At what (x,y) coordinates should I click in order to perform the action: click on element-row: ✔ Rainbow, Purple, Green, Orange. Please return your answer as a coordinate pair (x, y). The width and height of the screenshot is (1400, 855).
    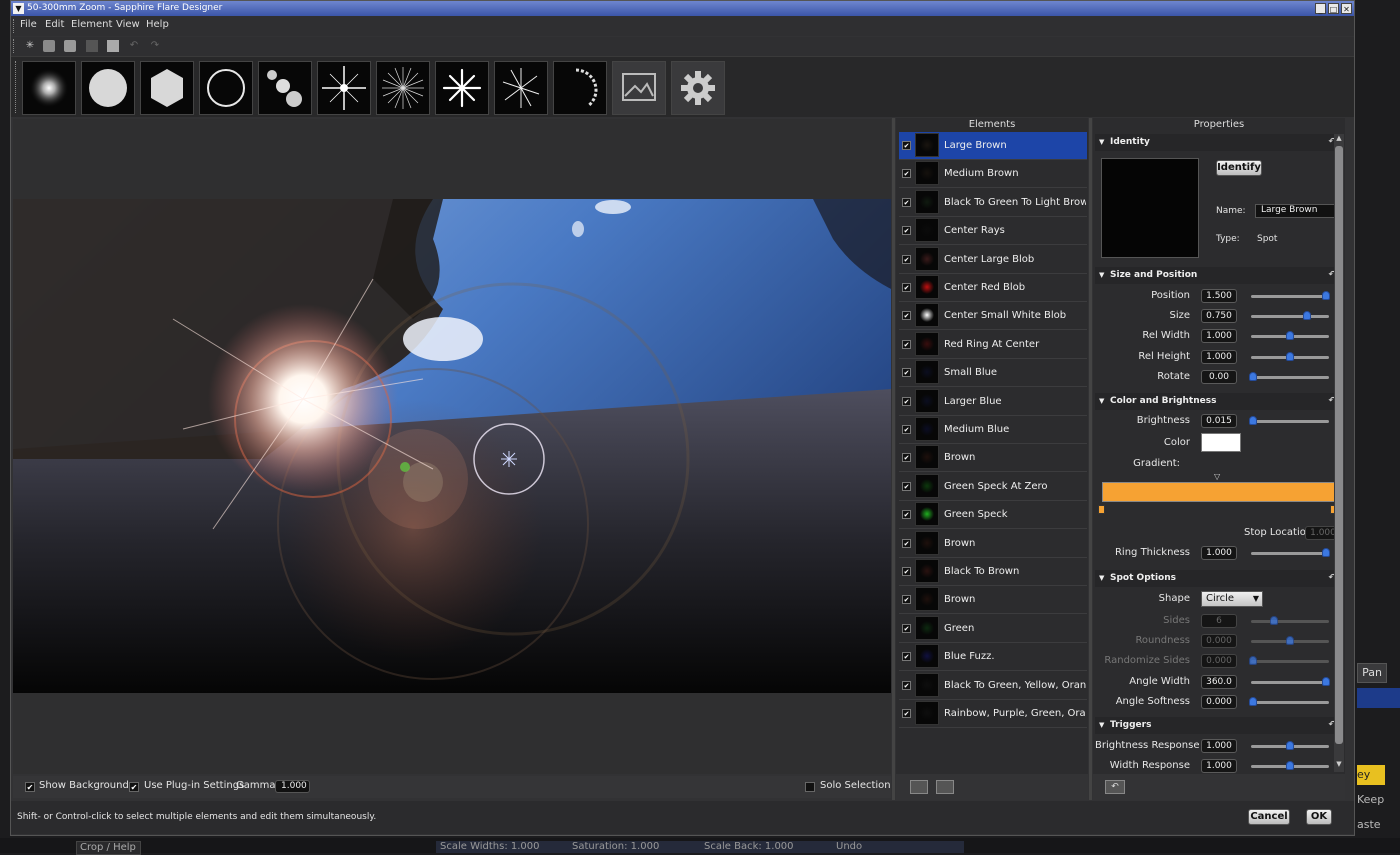
    Looking at the image, I should click on (993, 714).